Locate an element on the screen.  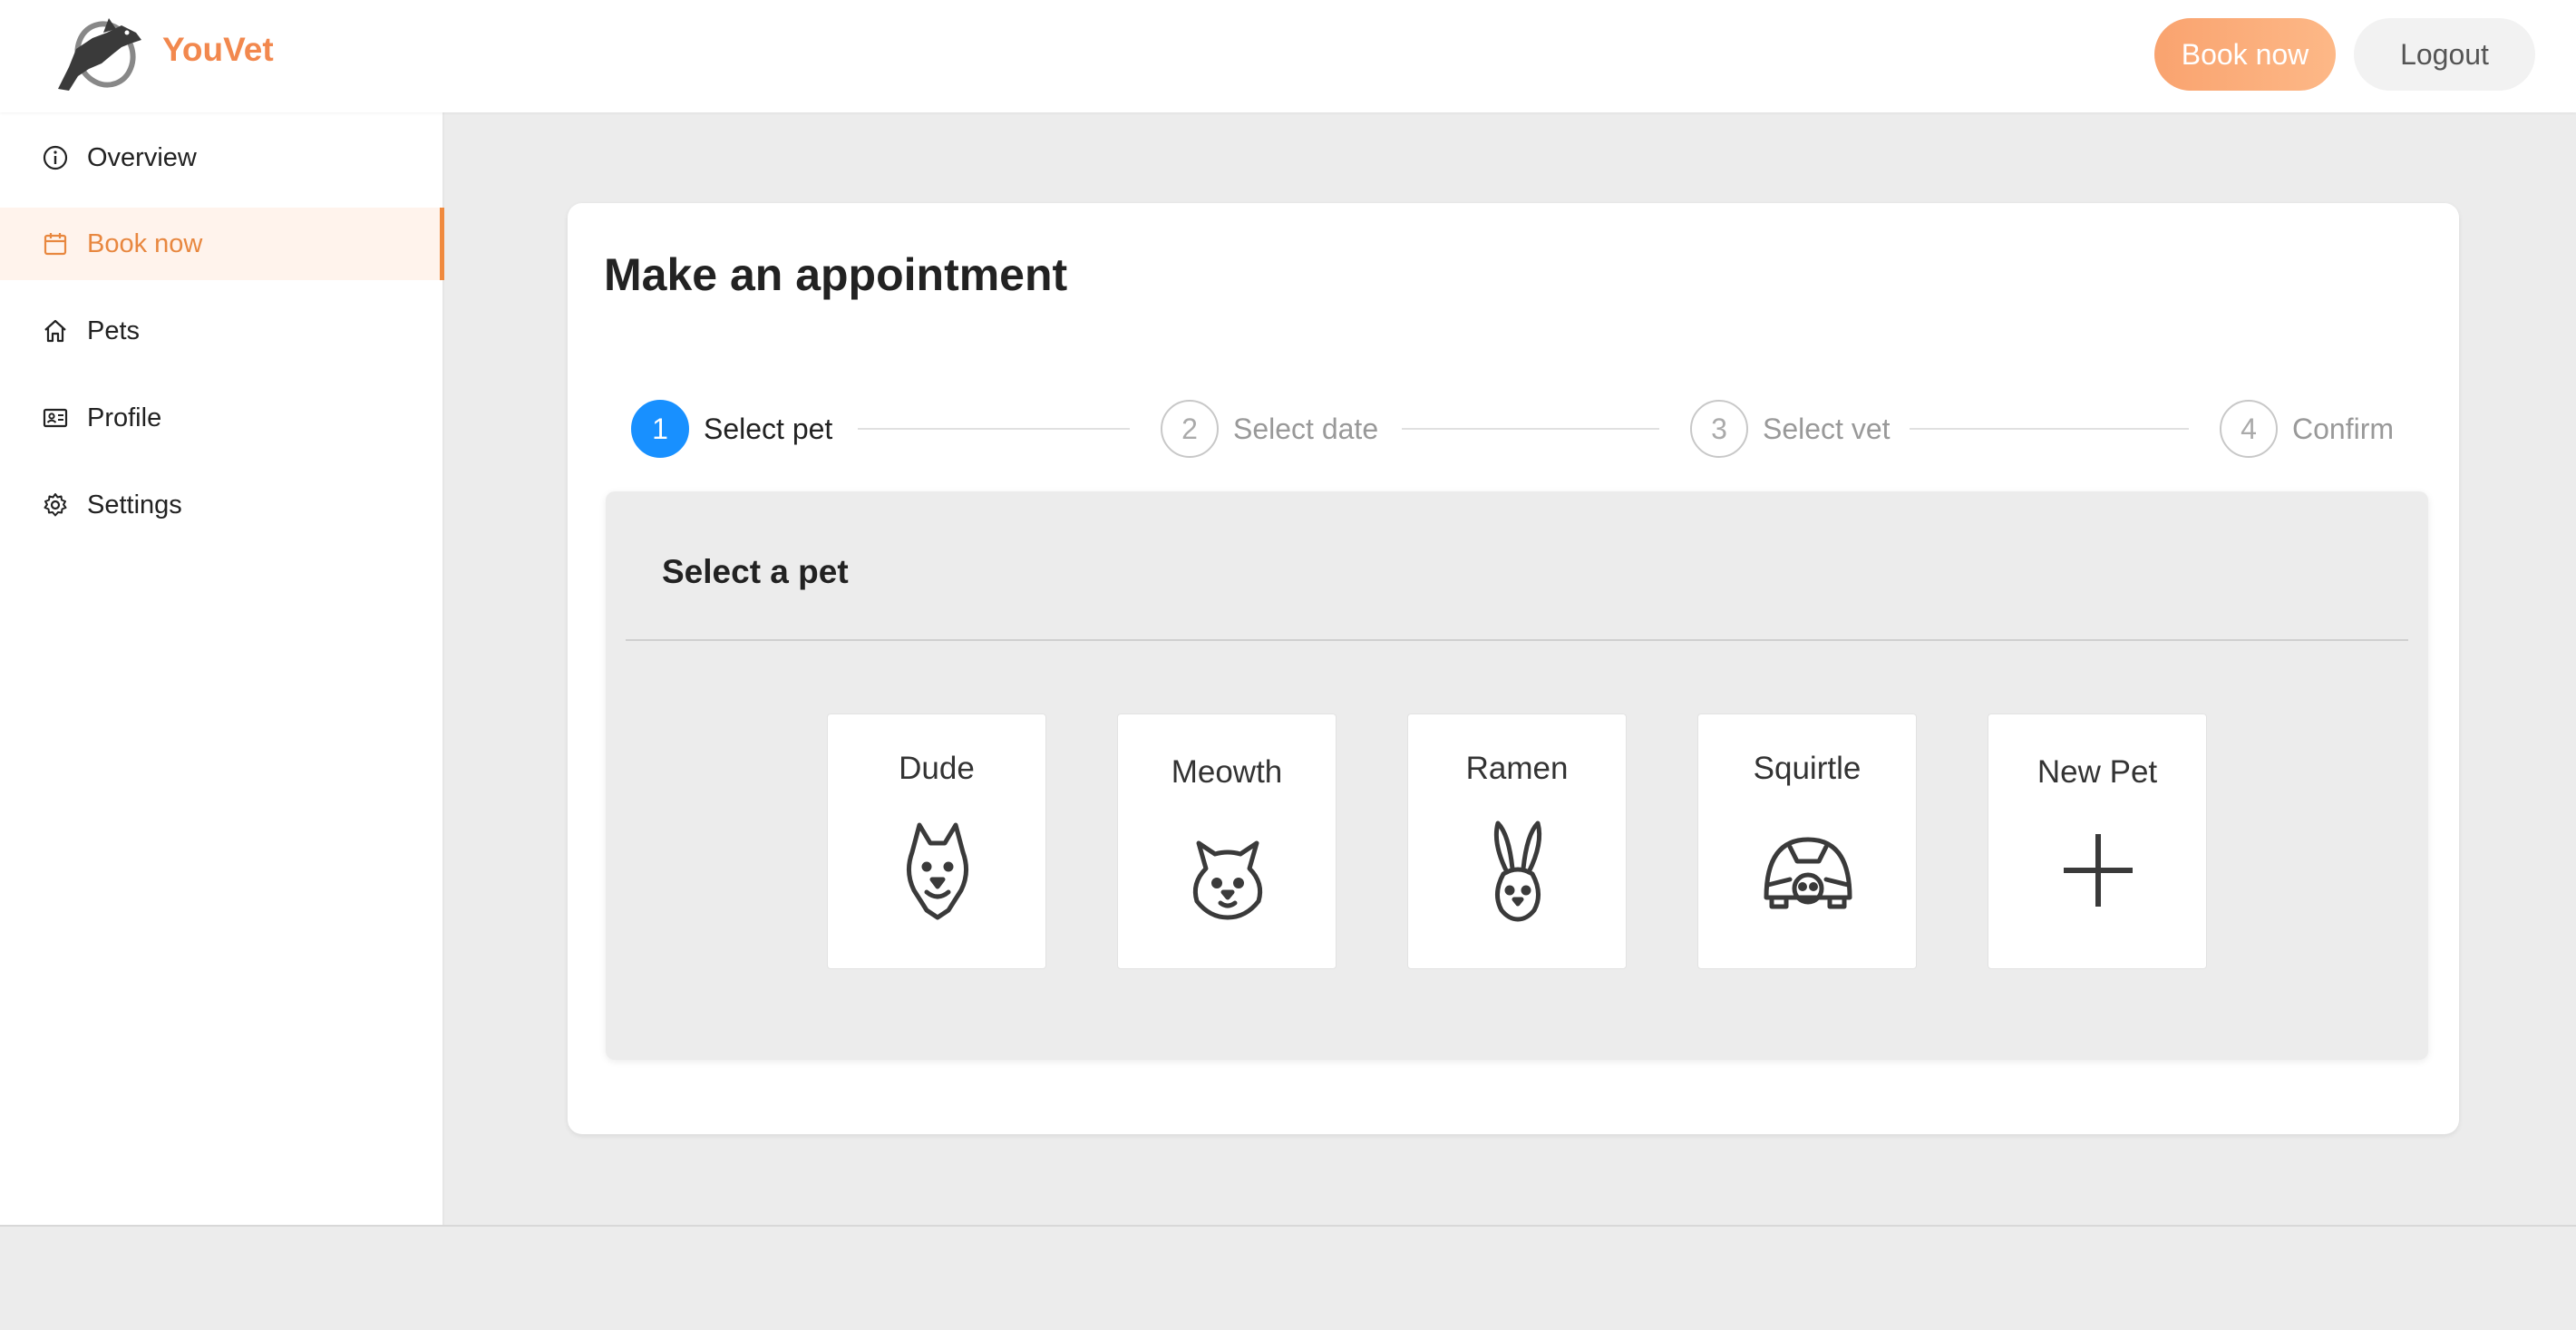
sidebar-item-pets: Pets is located at coordinates (222, 331).